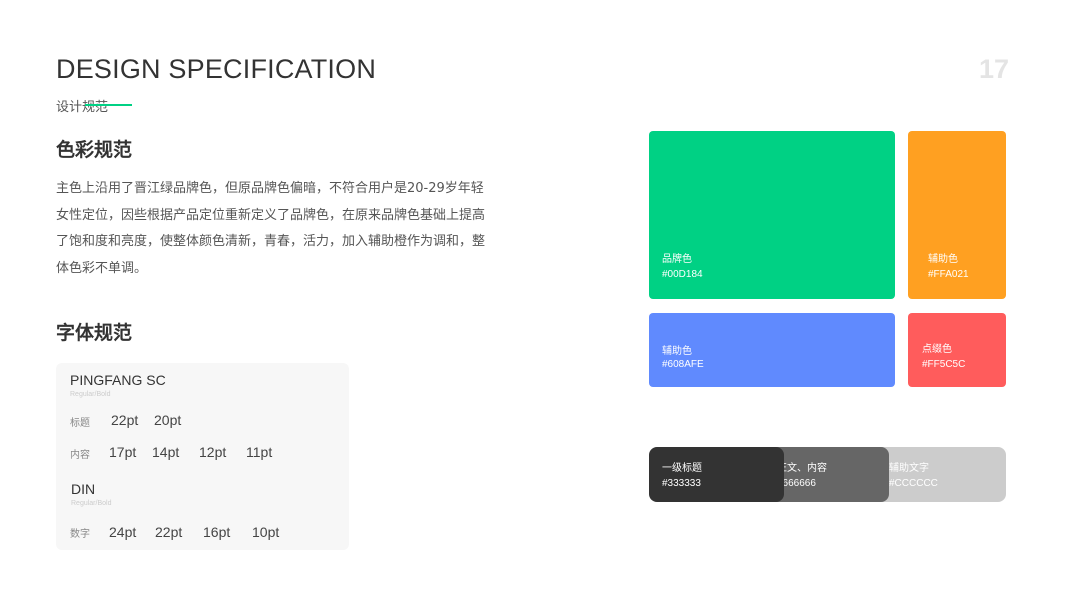 This screenshot has width=1067, height=600. What do you see at coordinates (957, 215) in the screenshot?
I see `aux-orange-swatch: 辅助色 #FFA021` at bounding box center [957, 215].